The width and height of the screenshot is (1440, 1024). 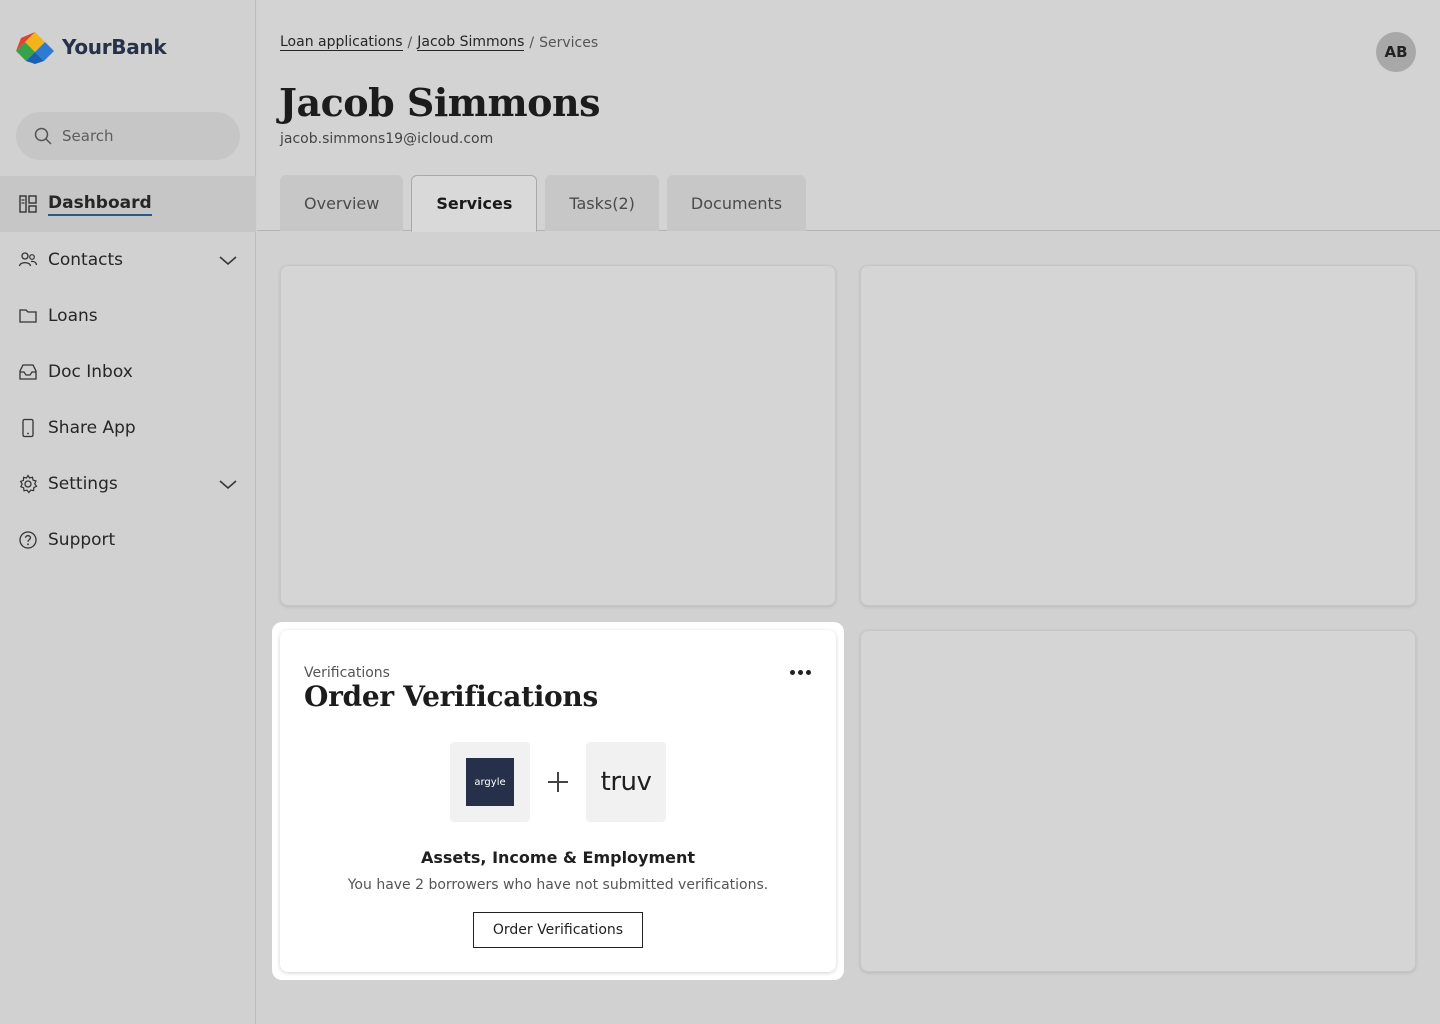 What do you see at coordinates (569, 42) in the screenshot?
I see `breadcrumb-current: Services` at bounding box center [569, 42].